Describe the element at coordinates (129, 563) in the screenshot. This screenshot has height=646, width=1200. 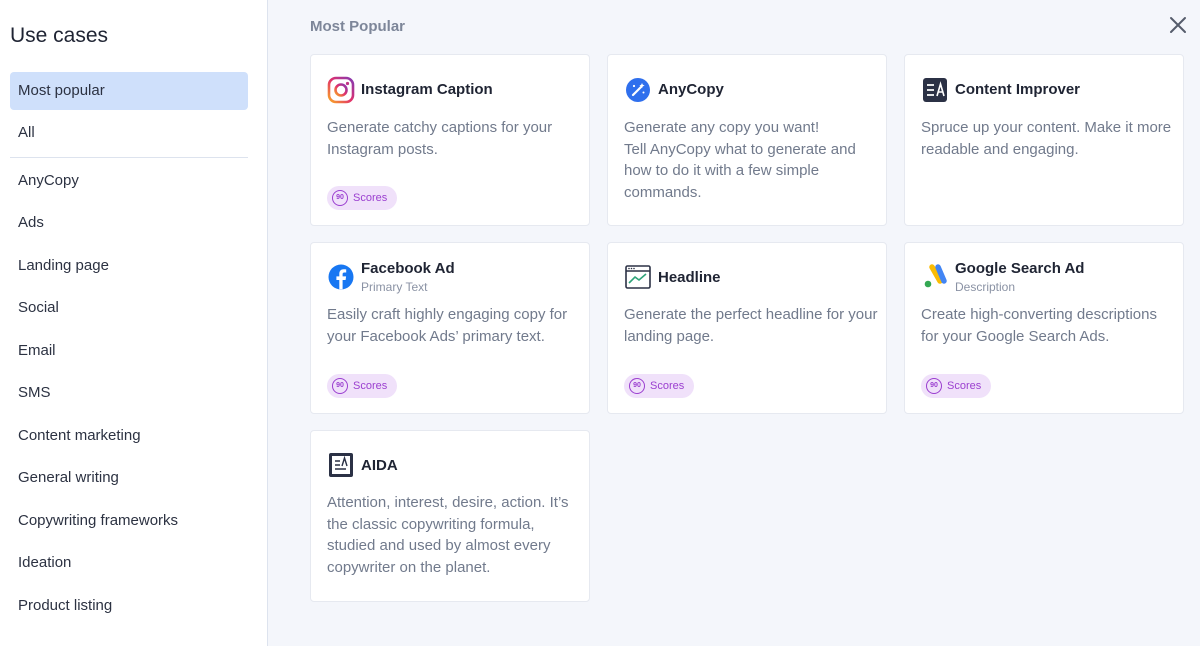
I see `sidebar-item-ideation: Ideation` at that location.